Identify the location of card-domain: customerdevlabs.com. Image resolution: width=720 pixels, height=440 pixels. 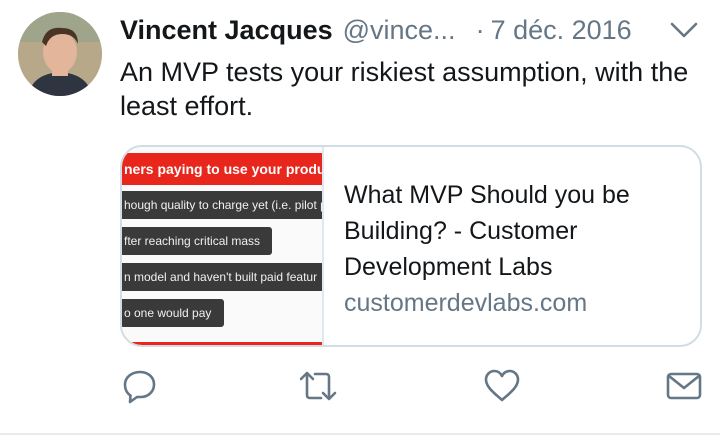
(466, 303).